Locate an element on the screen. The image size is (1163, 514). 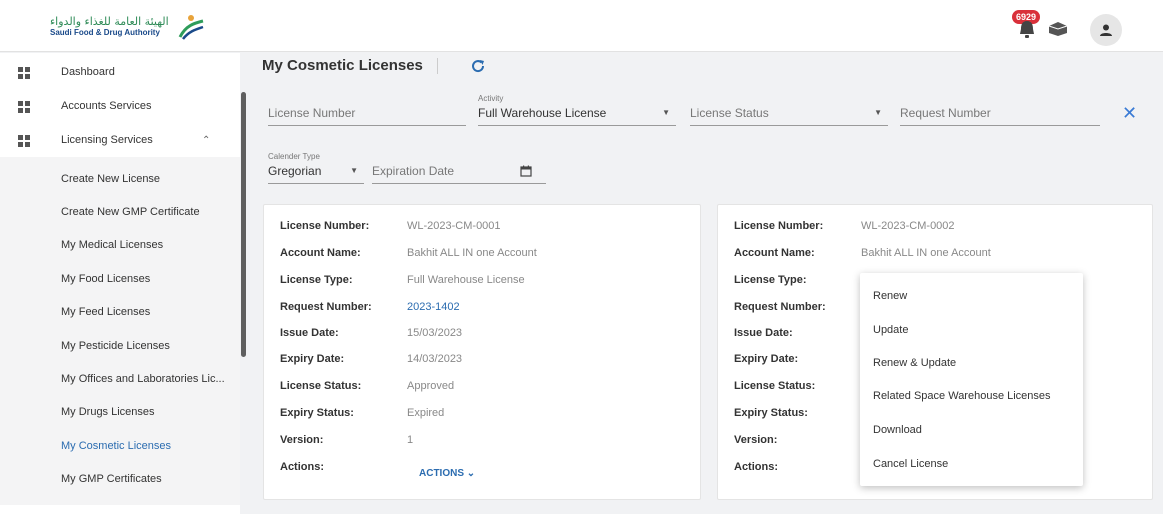
license-status-placeholder: License Status is located at coordinates (729, 113).